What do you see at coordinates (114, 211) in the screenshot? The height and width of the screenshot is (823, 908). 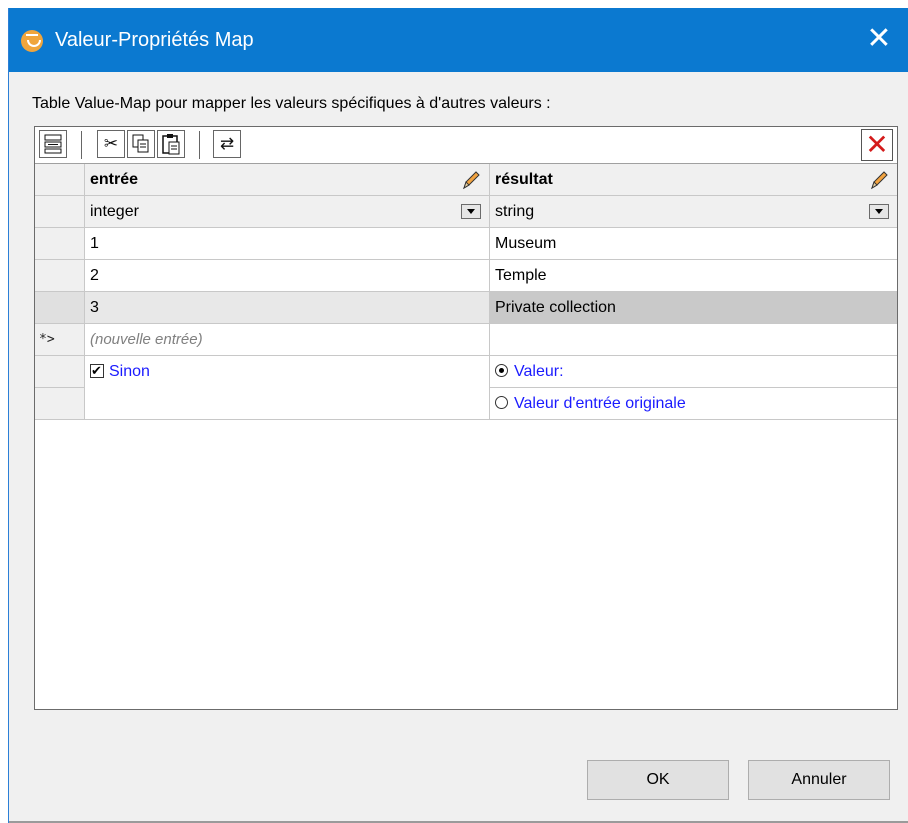 I see `input-type-value: integer` at bounding box center [114, 211].